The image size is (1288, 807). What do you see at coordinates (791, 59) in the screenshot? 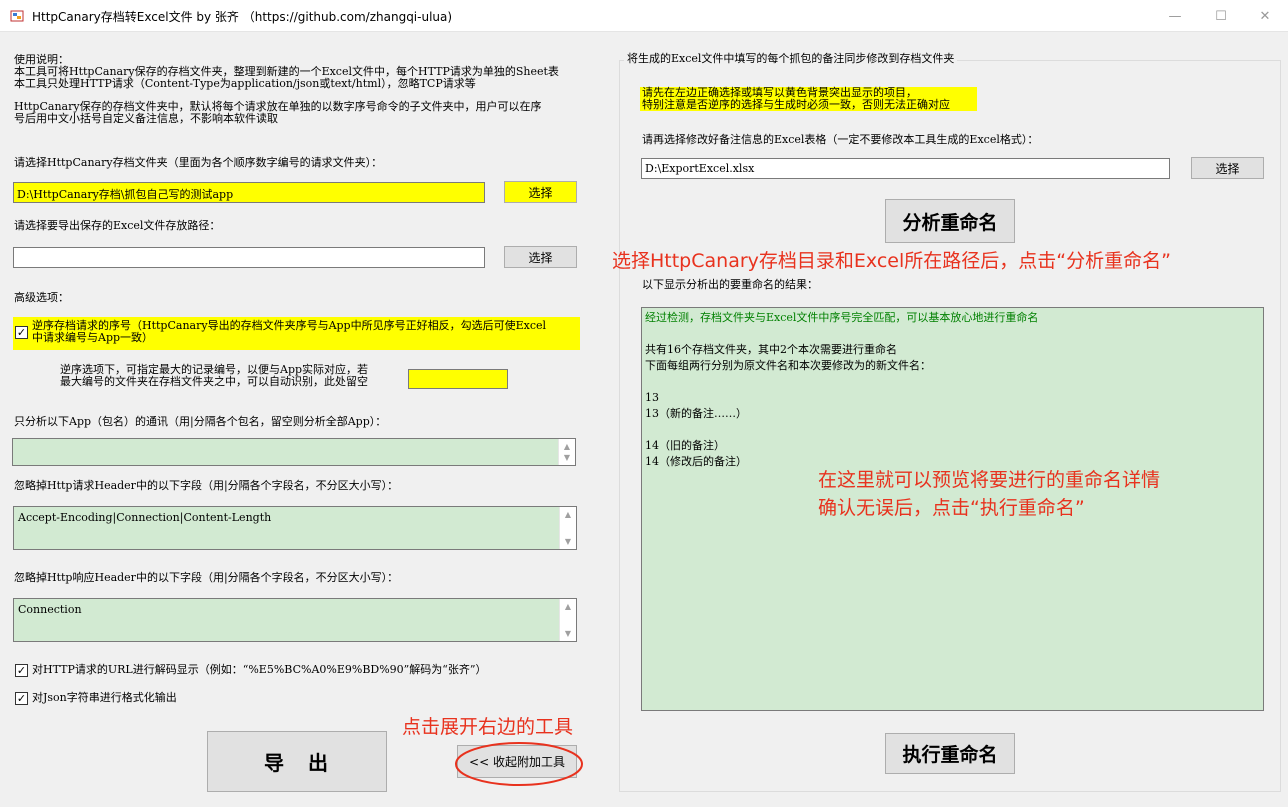
I see `group-title: 将生成的Excel文件中填写的每个抓包的备注同步修改到存档文件夹` at bounding box center [791, 59].